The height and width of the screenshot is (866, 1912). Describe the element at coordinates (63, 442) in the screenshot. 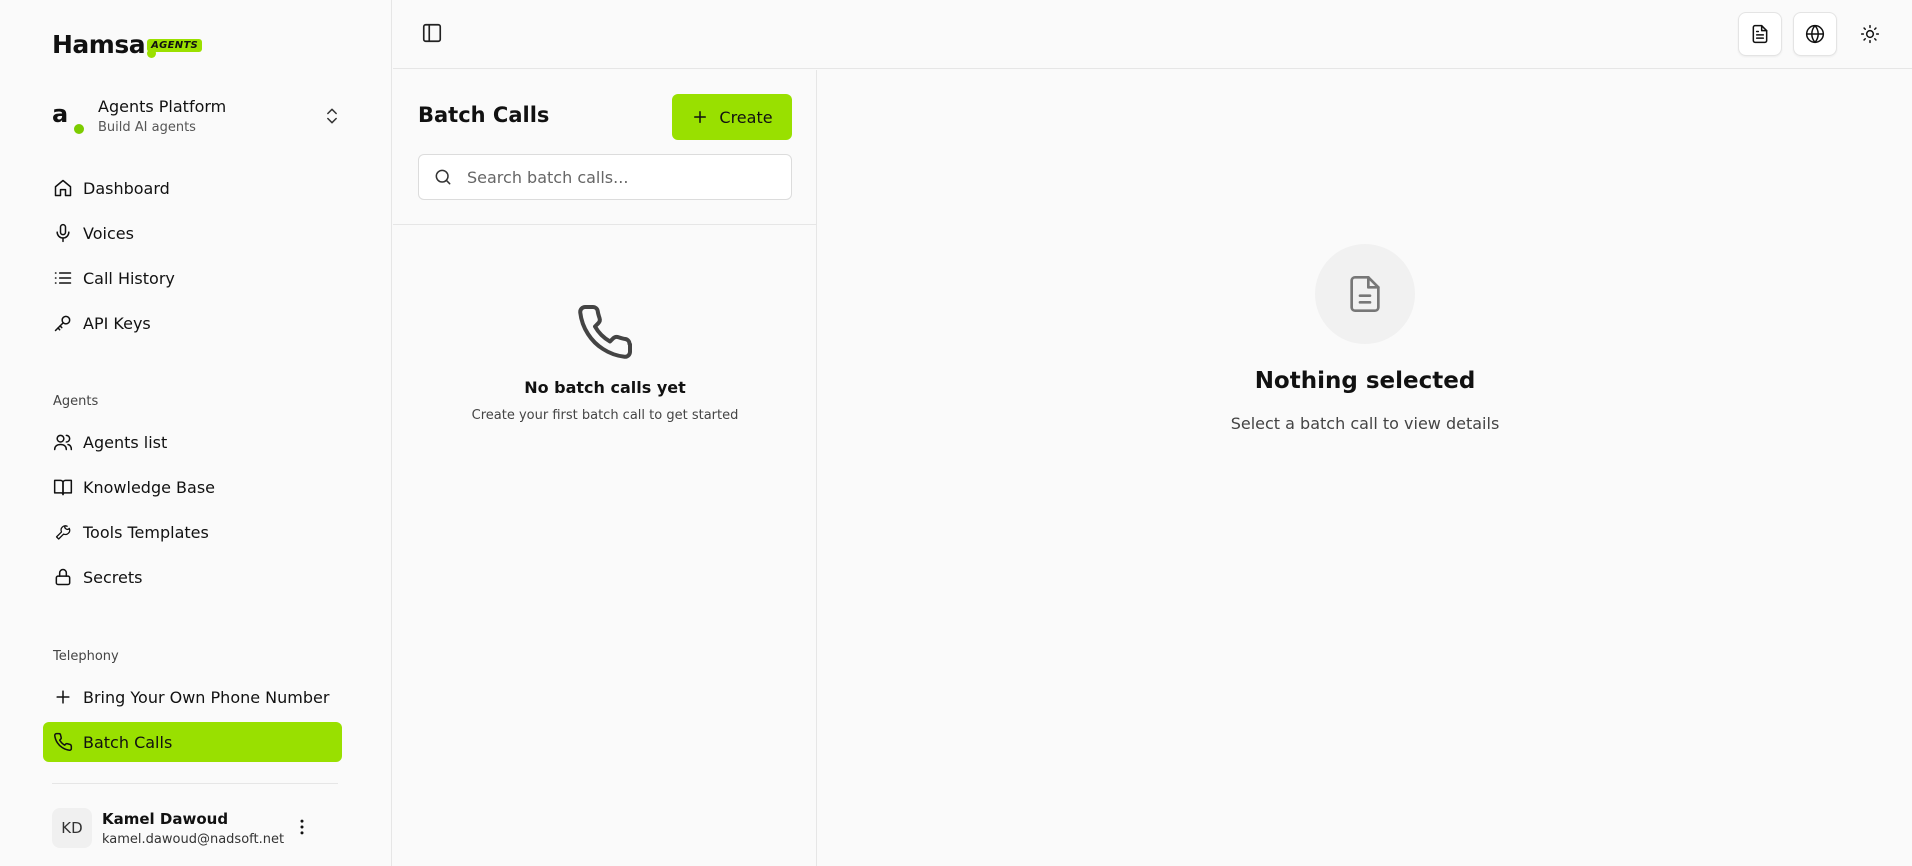

I see `users-icon` at that location.